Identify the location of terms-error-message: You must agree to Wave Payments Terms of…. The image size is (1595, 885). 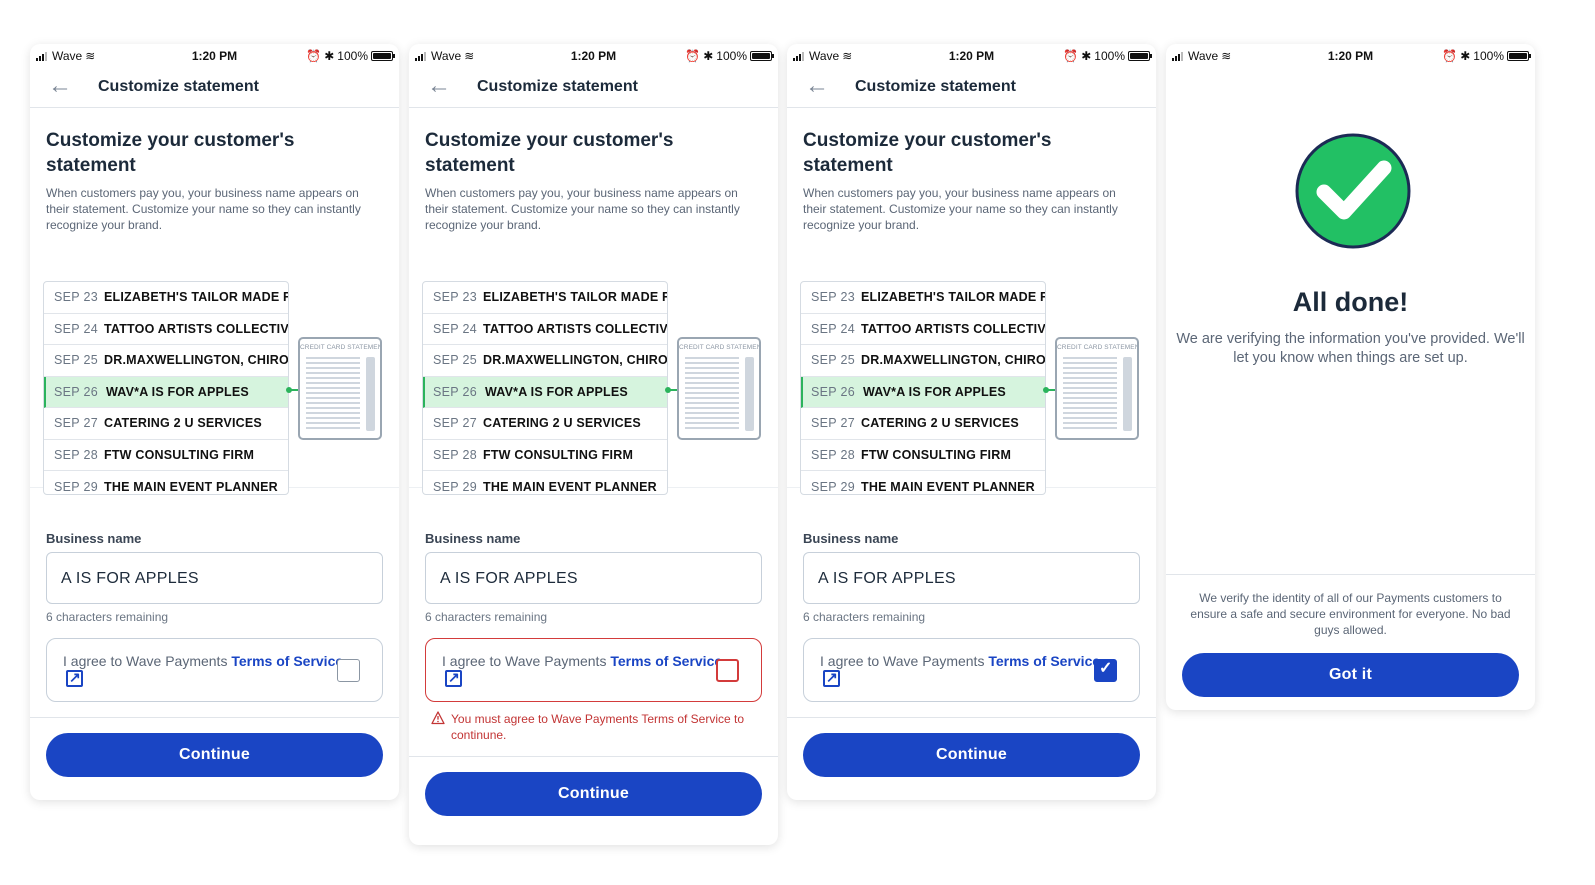
(593, 727).